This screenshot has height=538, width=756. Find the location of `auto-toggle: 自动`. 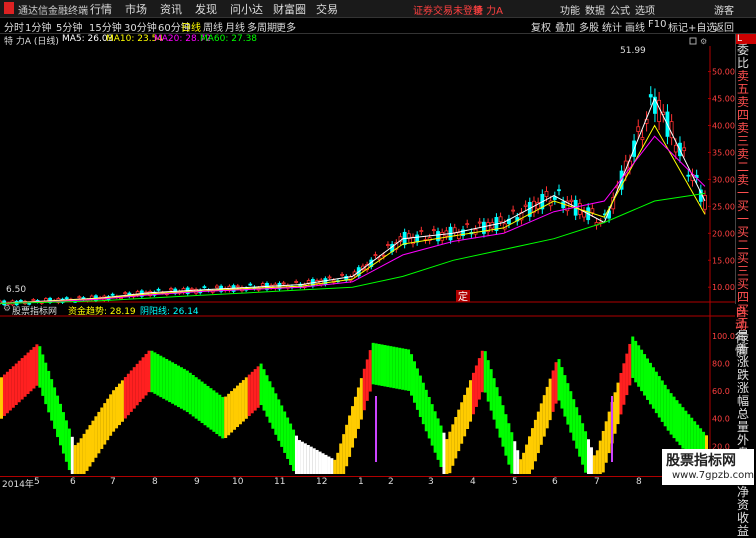

auto-toggle: 自动 is located at coordinates (745, 319).